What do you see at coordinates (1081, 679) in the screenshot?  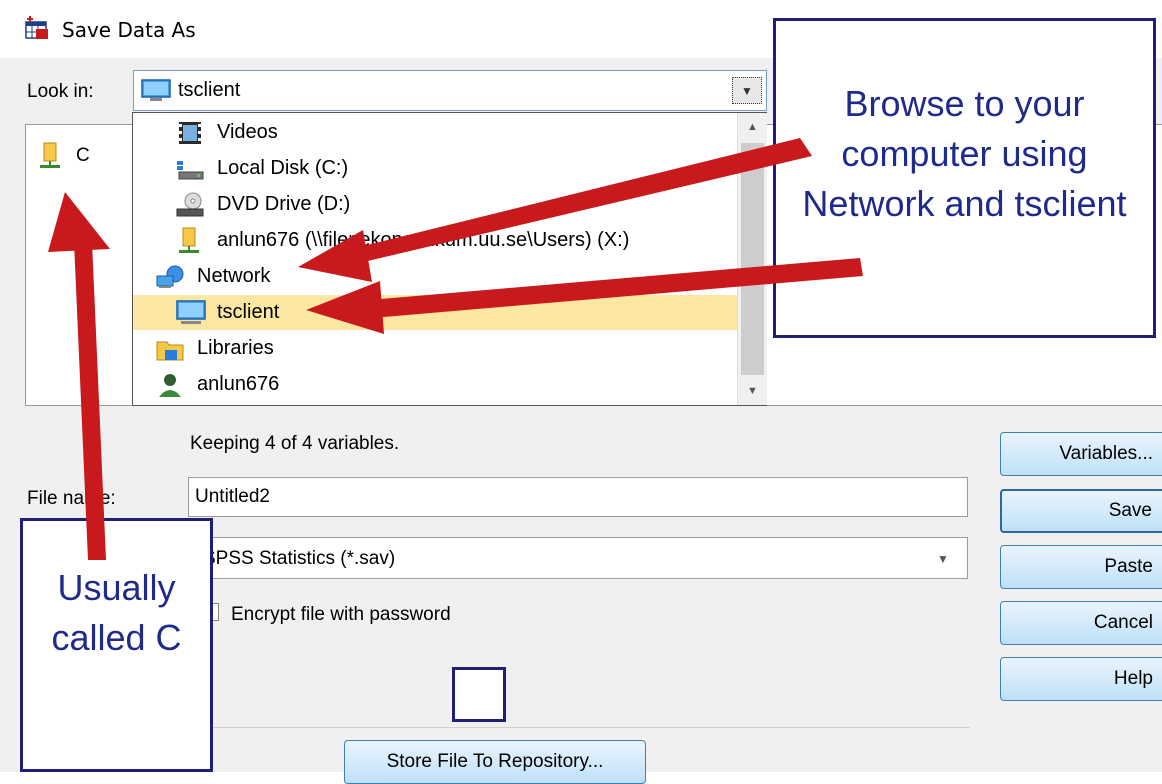 I see `help-button: Help` at bounding box center [1081, 679].